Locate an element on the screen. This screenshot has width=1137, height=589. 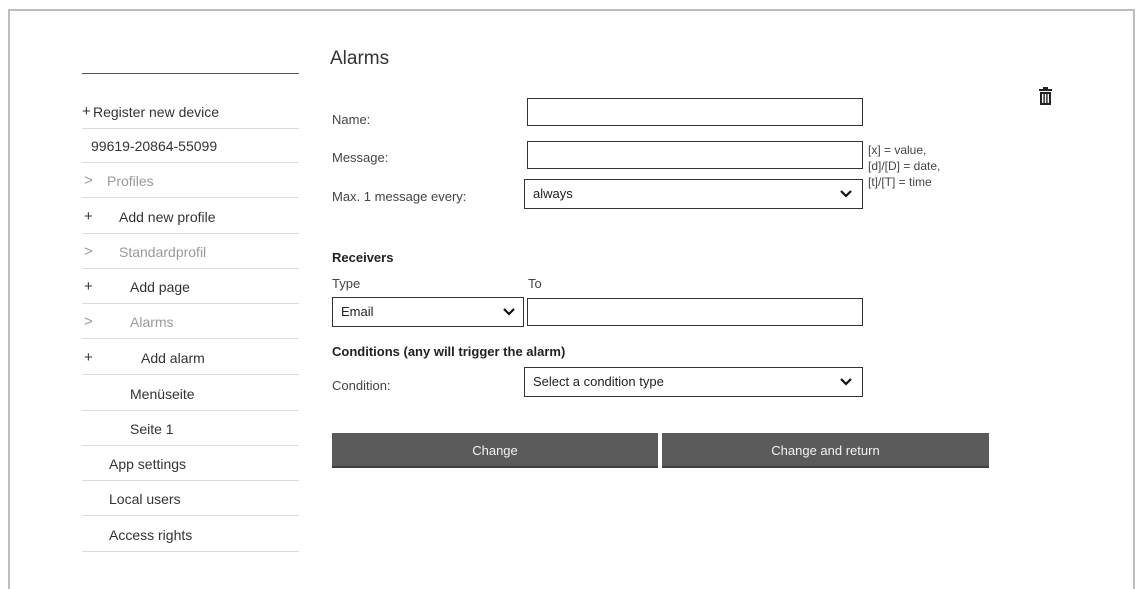
message-input is located at coordinates (695, 155).